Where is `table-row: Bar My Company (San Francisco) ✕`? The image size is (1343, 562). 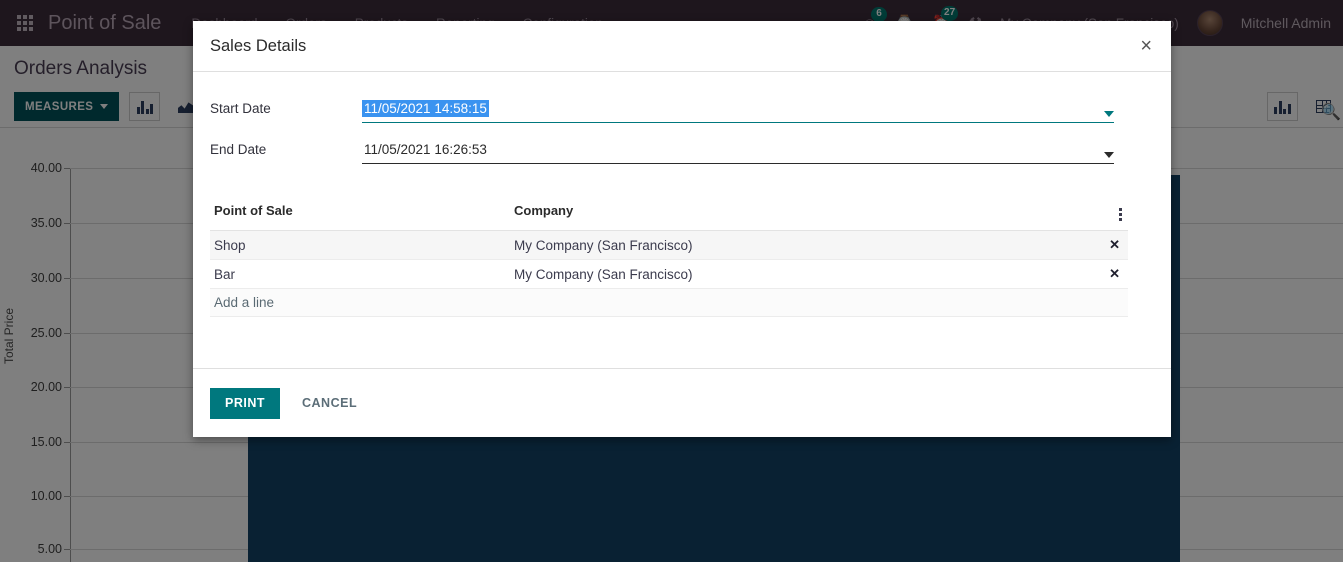
table-row: Bar My Company (San Francisco) ✕ is located at coordinates (669, 274).